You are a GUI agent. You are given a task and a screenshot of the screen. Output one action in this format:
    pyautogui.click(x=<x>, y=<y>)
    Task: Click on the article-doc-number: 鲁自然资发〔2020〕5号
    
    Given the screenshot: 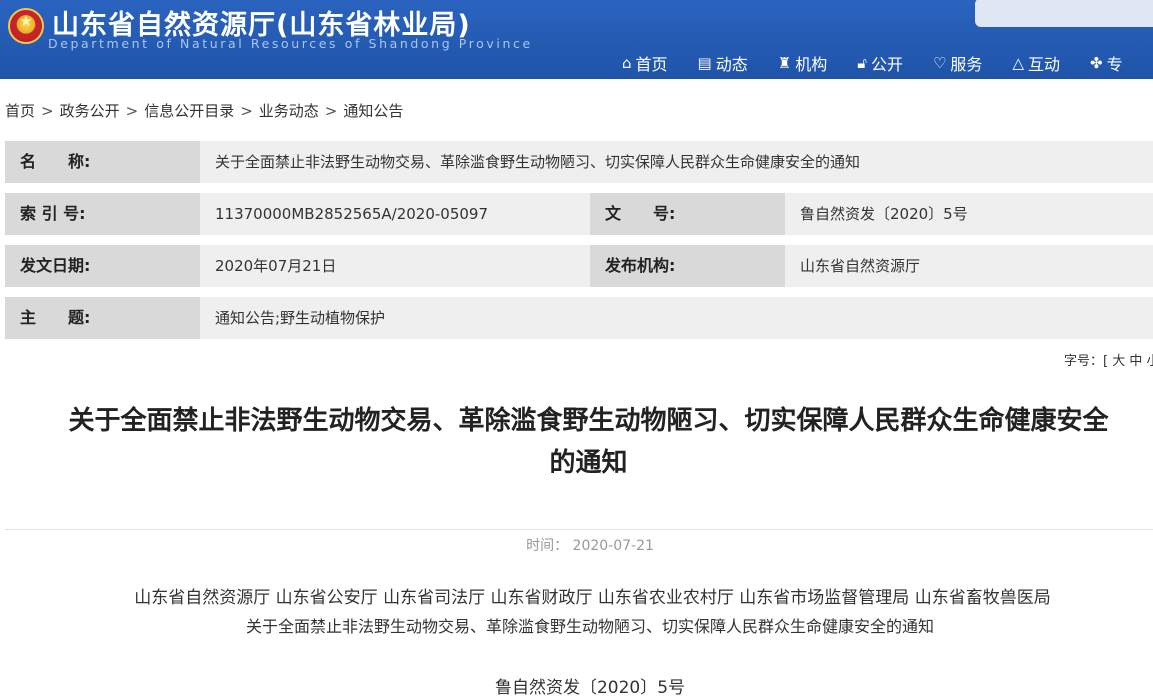 What is the action you would take?
    pyautogui.click(x=590, y=688)
    